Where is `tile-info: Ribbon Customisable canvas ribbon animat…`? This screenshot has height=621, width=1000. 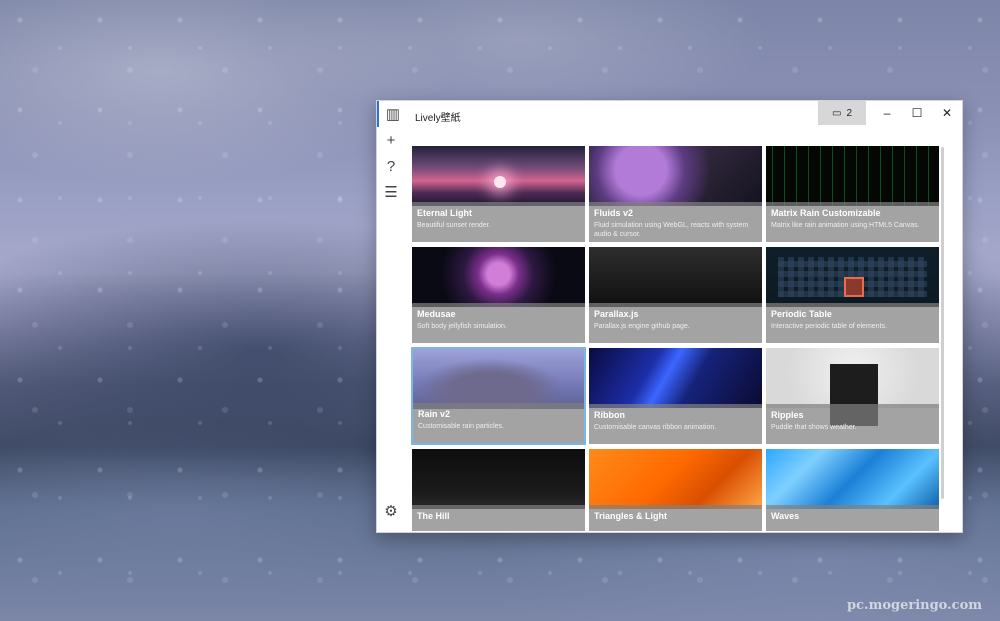
tile-info: Ribbon Customisable canvas ribbon animat… is located at coordinates (675, 424).